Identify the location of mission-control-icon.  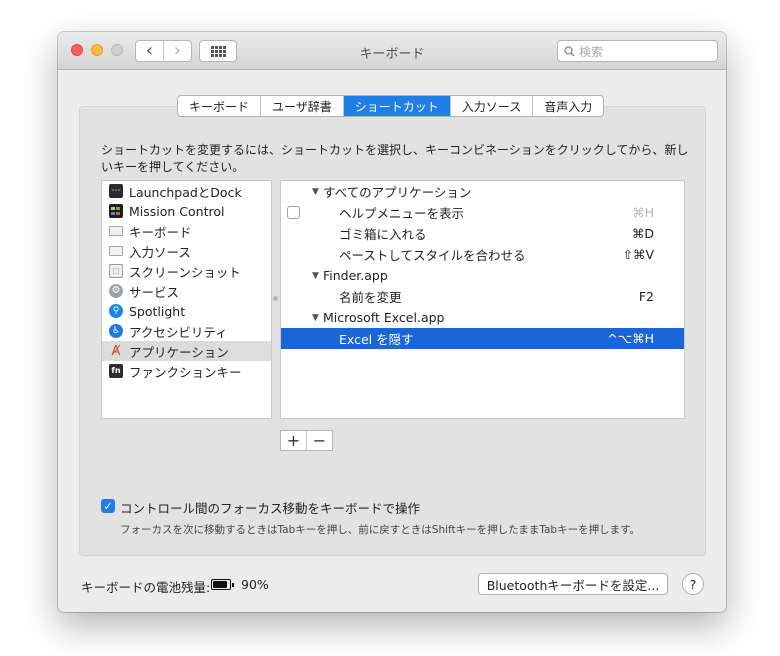
(116, 211).